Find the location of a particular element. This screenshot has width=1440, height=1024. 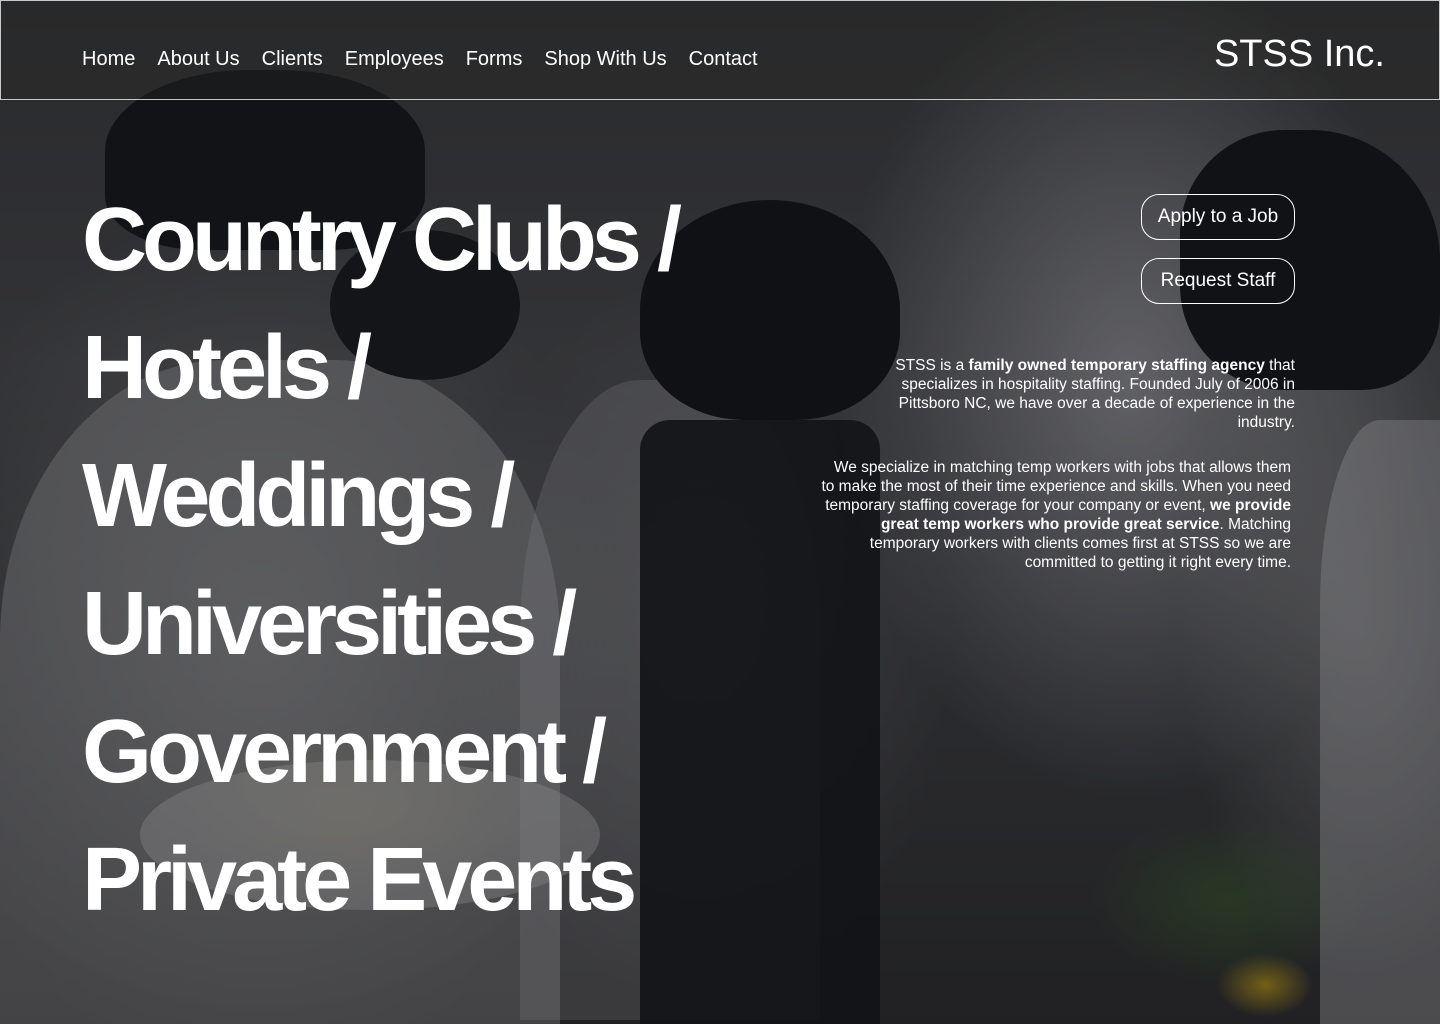

headline-line: Government / is located at coordinates (344, 752).